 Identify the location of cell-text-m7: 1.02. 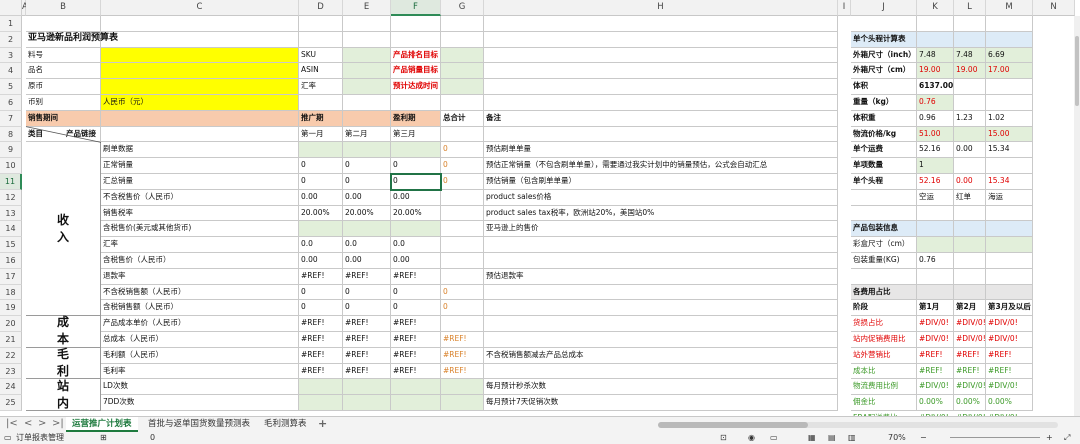
(1009, 119).